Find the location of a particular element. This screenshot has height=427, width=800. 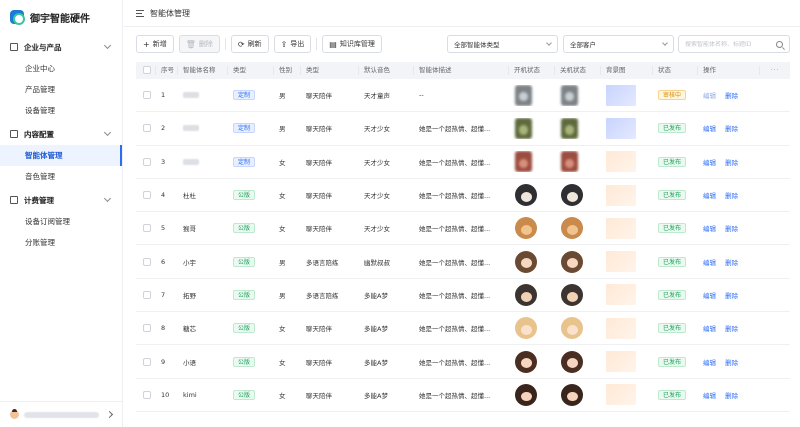

row-number: 4 is located at coordinates (163, 195).